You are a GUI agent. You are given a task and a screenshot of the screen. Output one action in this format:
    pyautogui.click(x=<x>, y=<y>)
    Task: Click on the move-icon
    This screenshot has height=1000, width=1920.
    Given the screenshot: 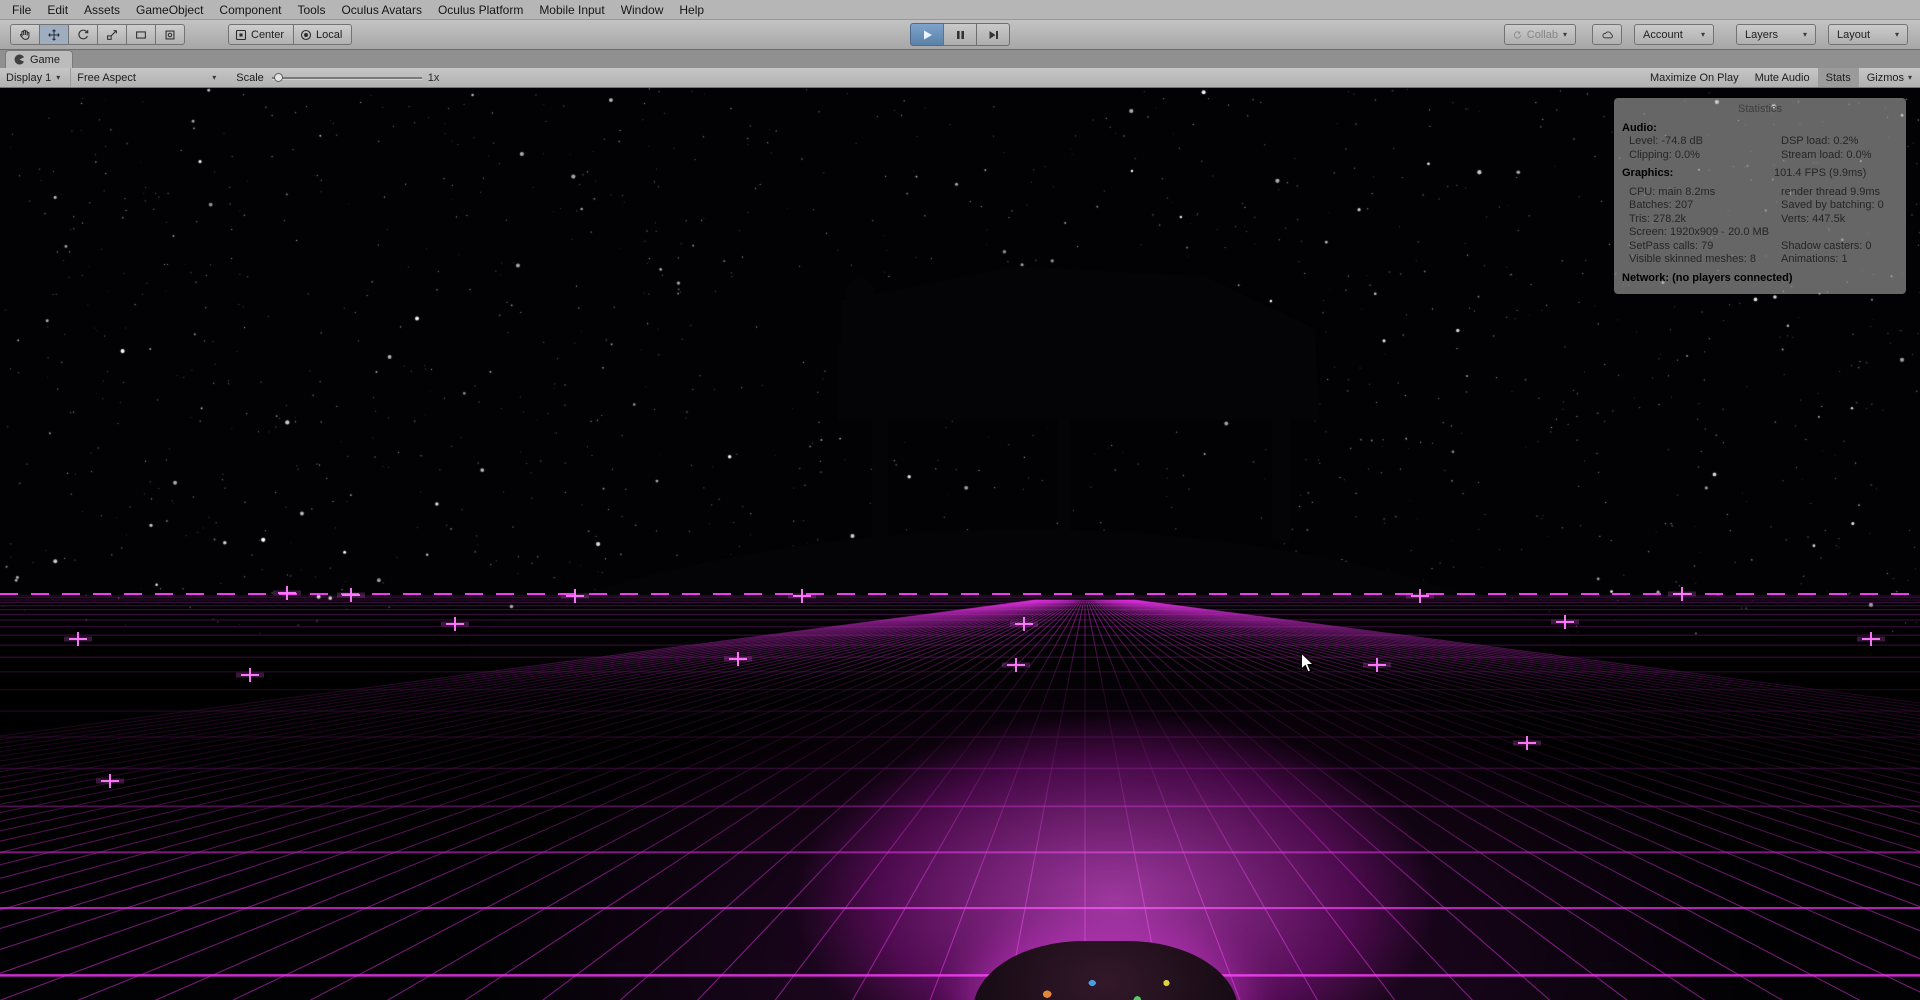 What is the action you would take?
    pyautogui.click(x=54, y=34)
    